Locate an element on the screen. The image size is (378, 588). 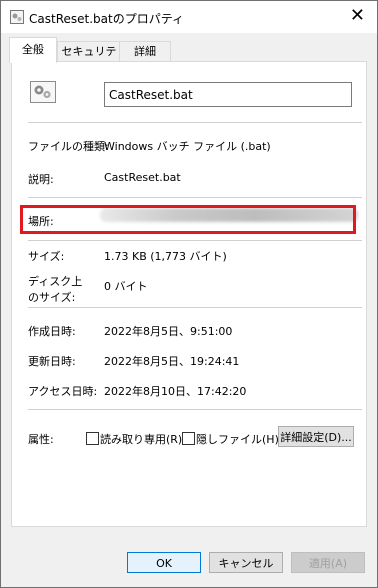
description-label: 説明: is located at coordinates (41, 179).